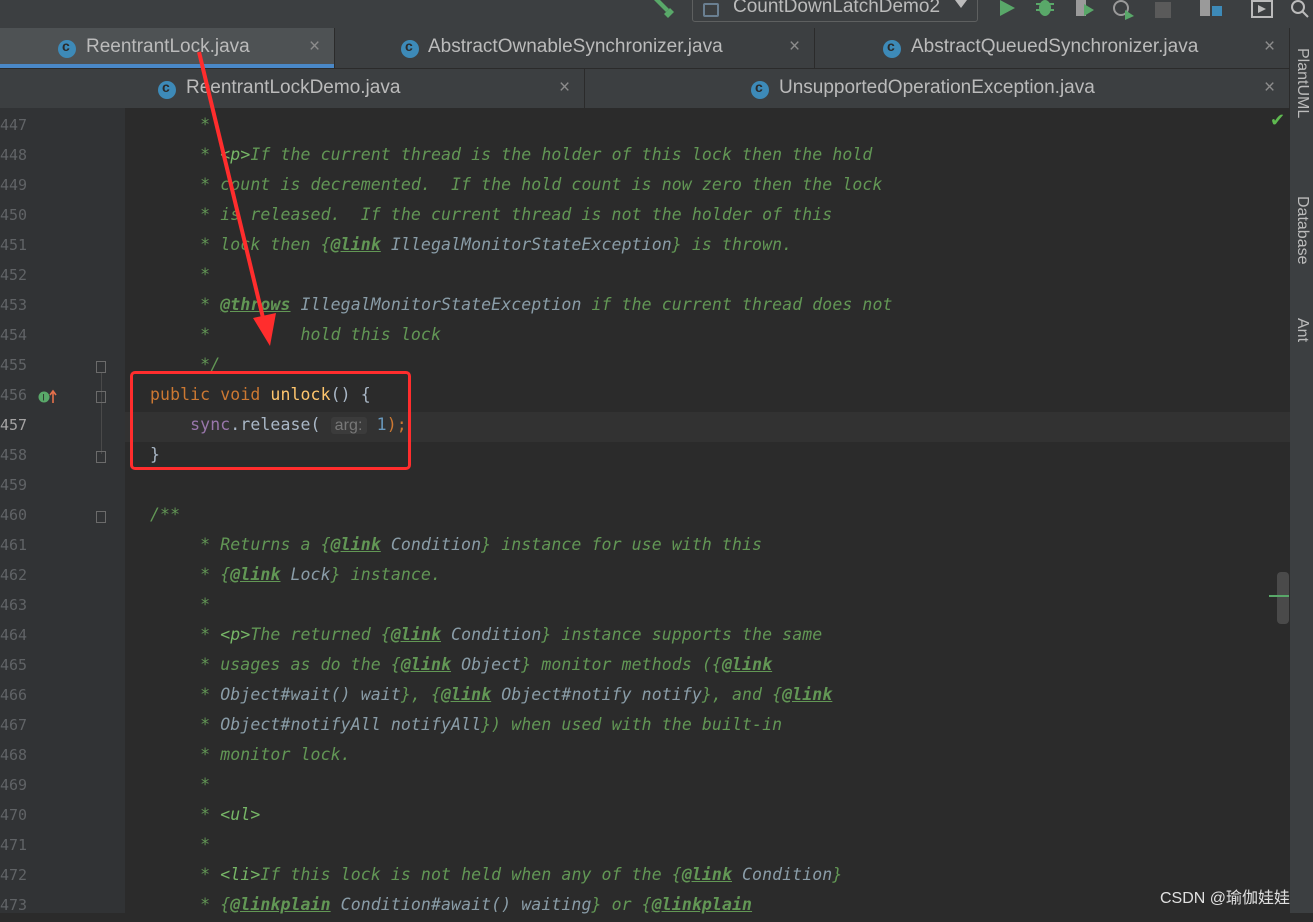  What do you see at coordinates (1225, 898) in the screenshot?
I see `watermark: CSDN @瑜伽娃娃` at bounding box center [1225, 898].